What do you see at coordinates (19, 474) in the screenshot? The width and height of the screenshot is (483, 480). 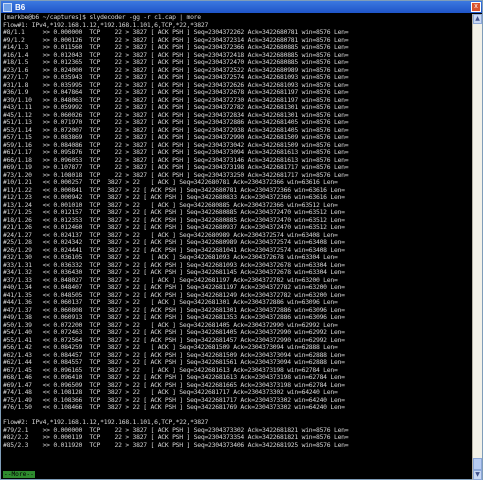 I see `more-pager-prompt: --More--` at bounding box center [19, 474].